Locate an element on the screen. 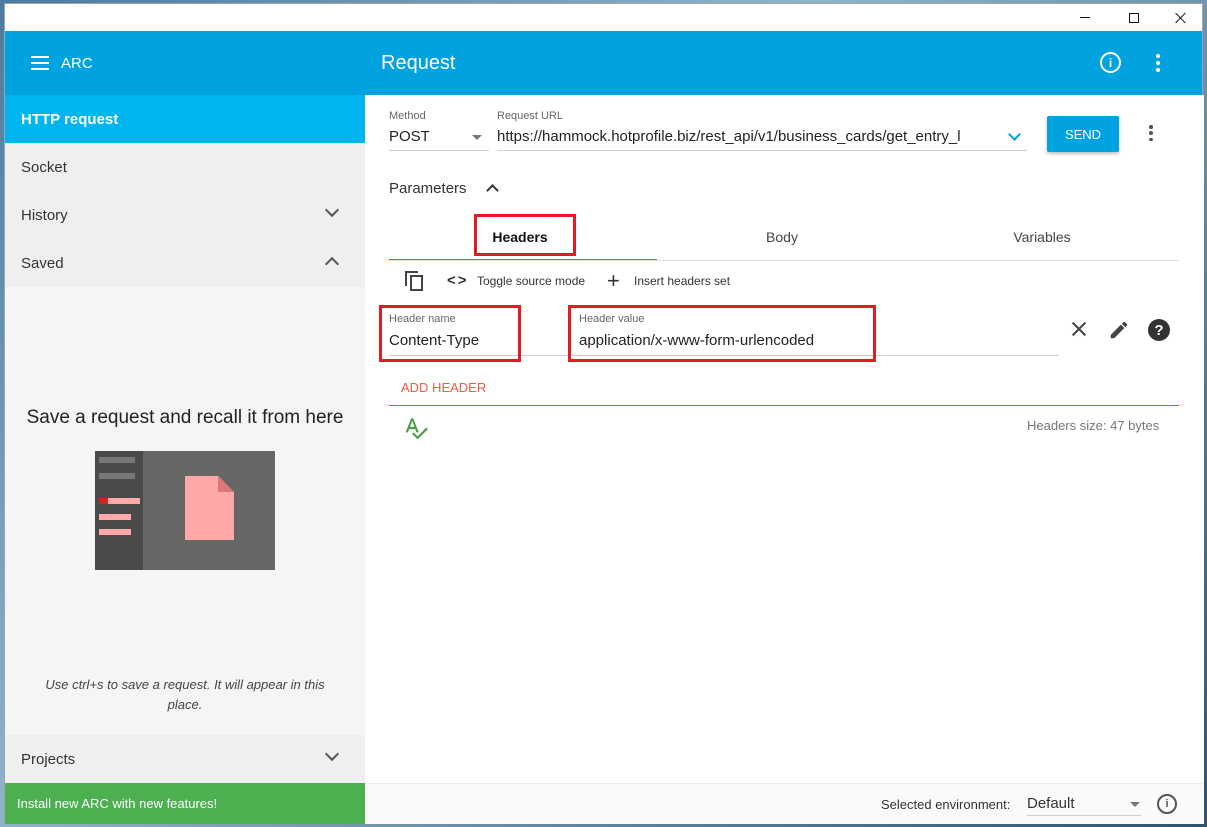  method-select: POST is located at coordinates (409, 136).